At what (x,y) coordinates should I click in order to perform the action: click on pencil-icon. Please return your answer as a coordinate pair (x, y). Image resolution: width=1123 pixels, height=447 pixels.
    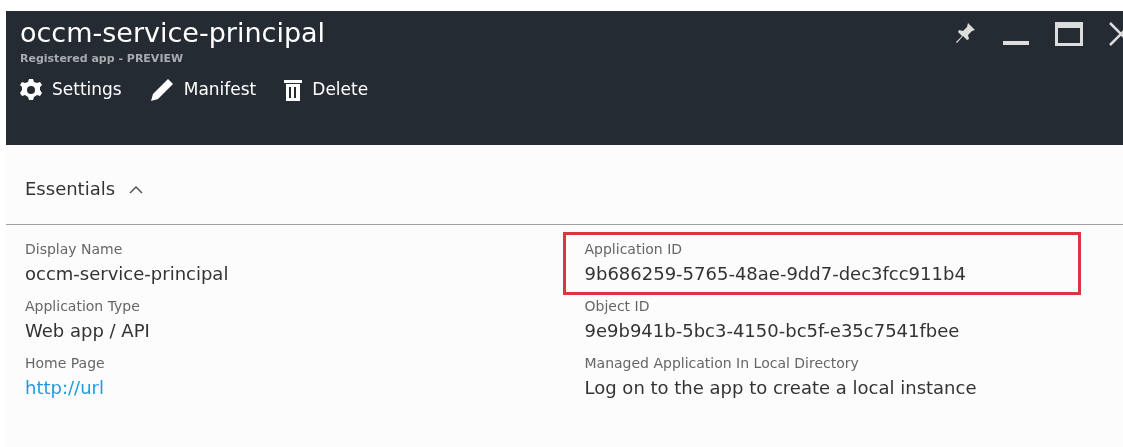
    Looking at the image, I should click on (161, 89).